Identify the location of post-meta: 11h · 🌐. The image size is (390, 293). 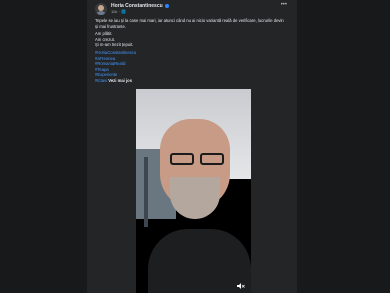
(118, 11).